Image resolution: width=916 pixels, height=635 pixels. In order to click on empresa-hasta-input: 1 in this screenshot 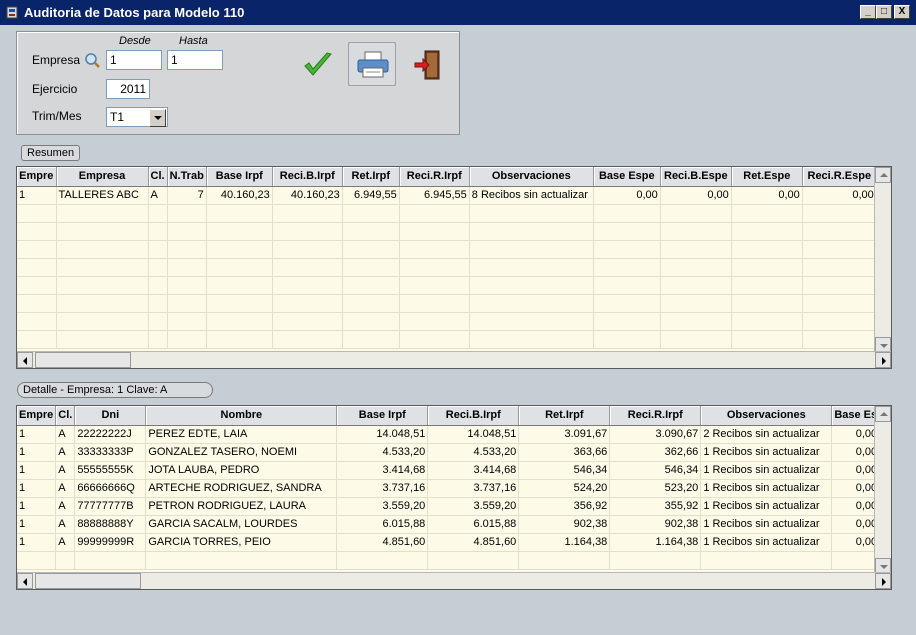, I will do `click(195, 60)`.